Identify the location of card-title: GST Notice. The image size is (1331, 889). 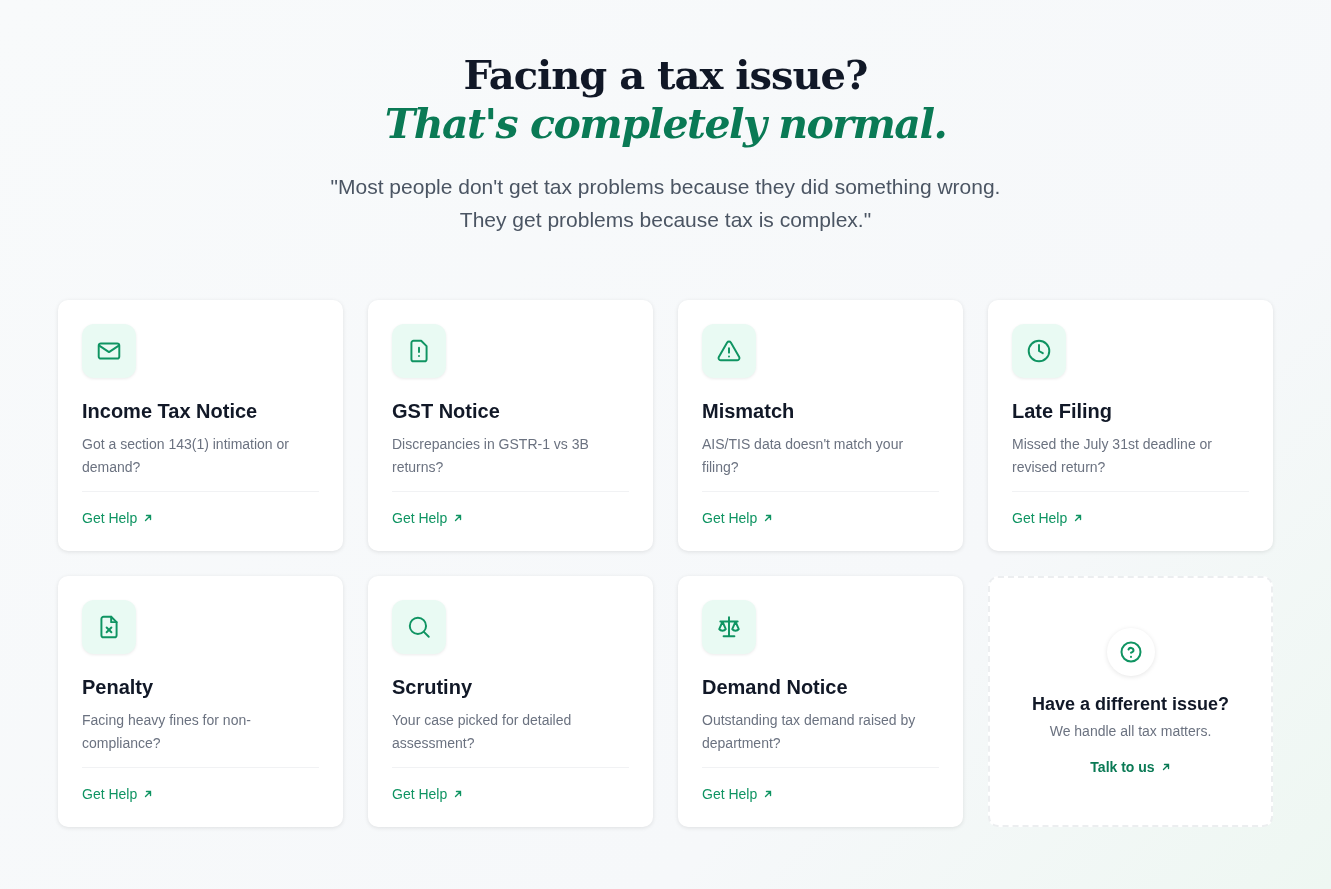
(446, 411).